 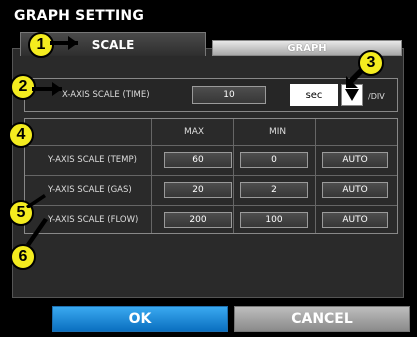 I want to click on x-axis-label: X-AXIS SCALE (TIME), so click(x=106, y=95).